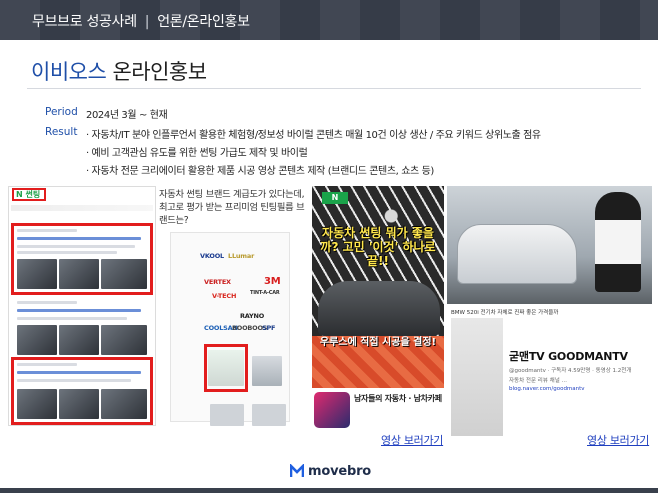 The height and width of the screenshot is (493, 658). I want to click on header-breadcrumb: 무브브로 성공사례 | 언론/온라인홍보, so click(141, 21).